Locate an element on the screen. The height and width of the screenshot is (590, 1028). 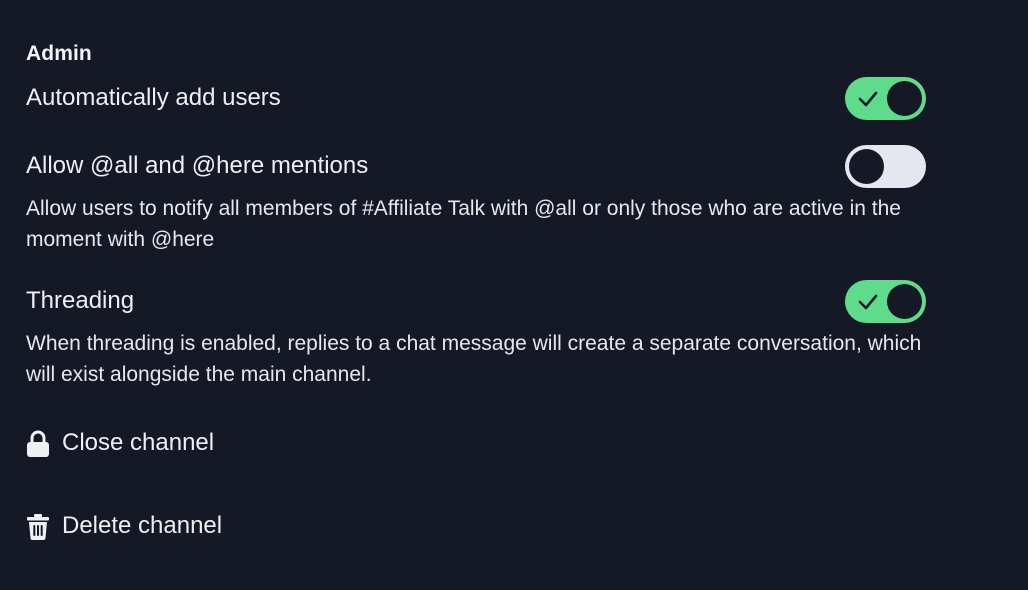
auto-add-users-toggle is located at coordinates (885, 98).